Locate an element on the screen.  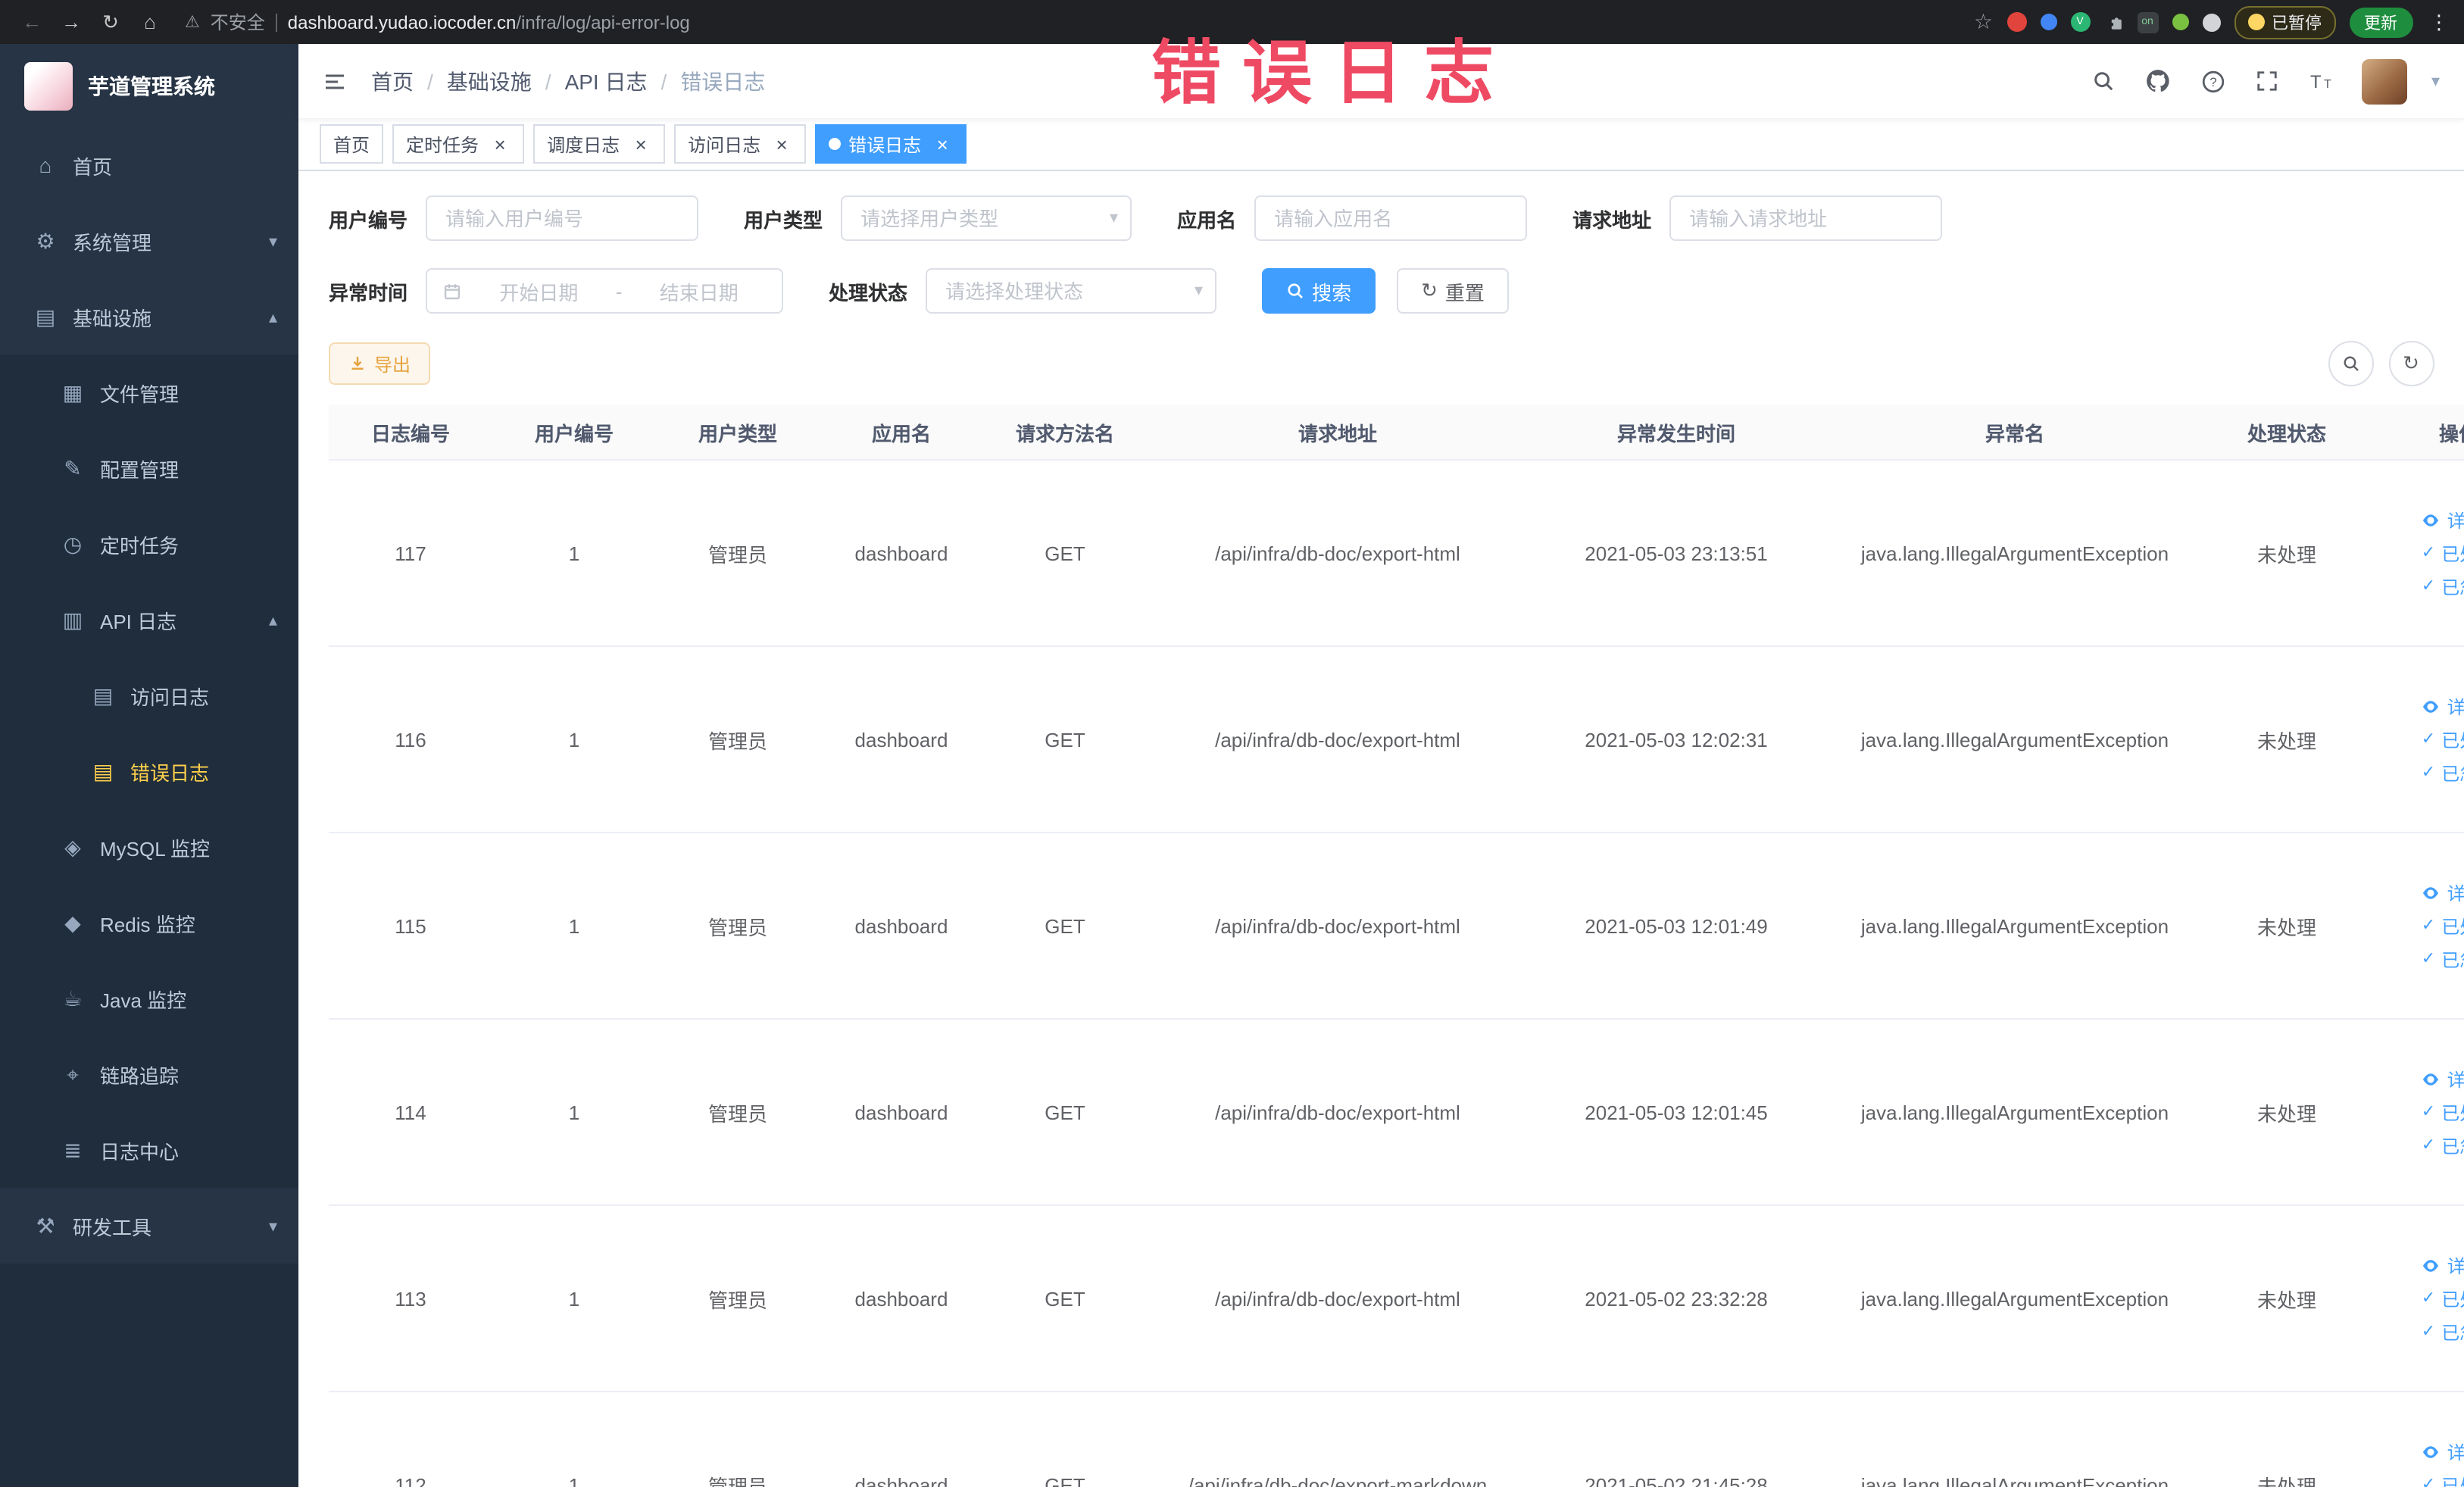
breadcrumb-item: 首页 is located at coordinates (392, 81).